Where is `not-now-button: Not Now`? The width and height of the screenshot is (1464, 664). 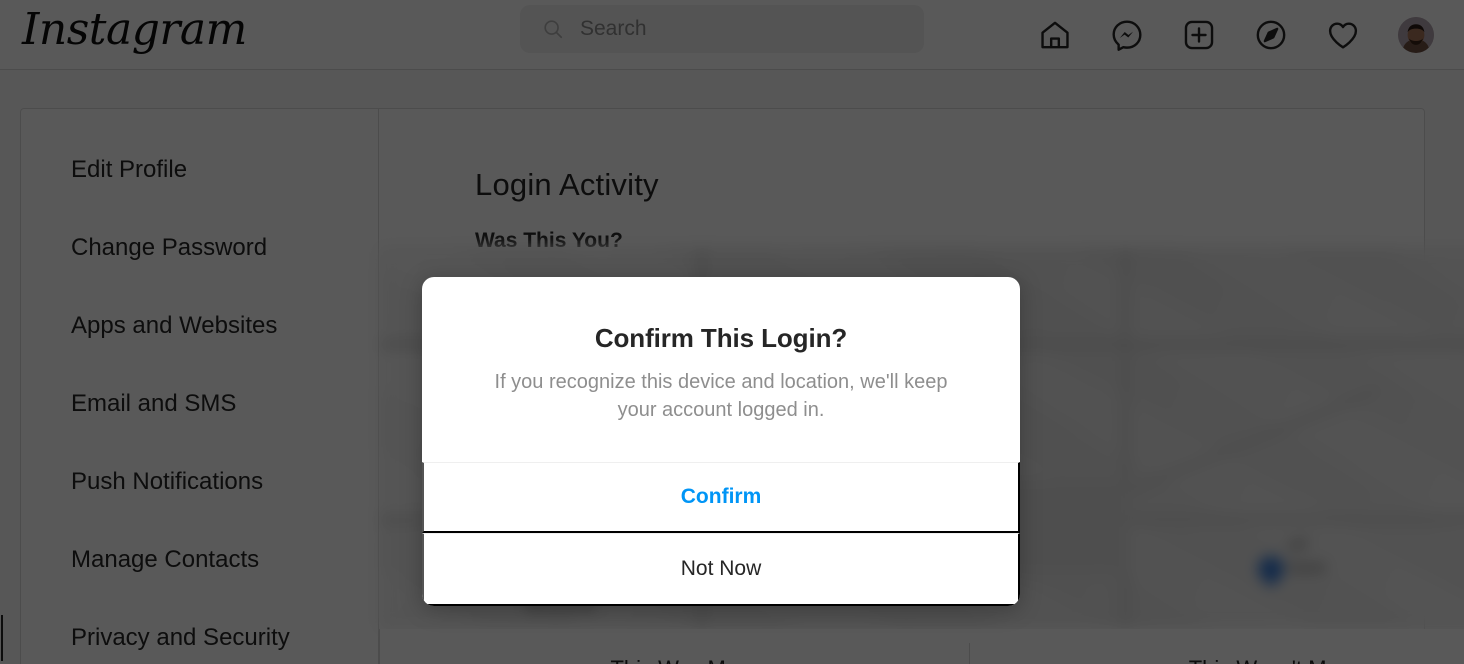
not-now-button: Not Now is located at coordinates (721, 569).